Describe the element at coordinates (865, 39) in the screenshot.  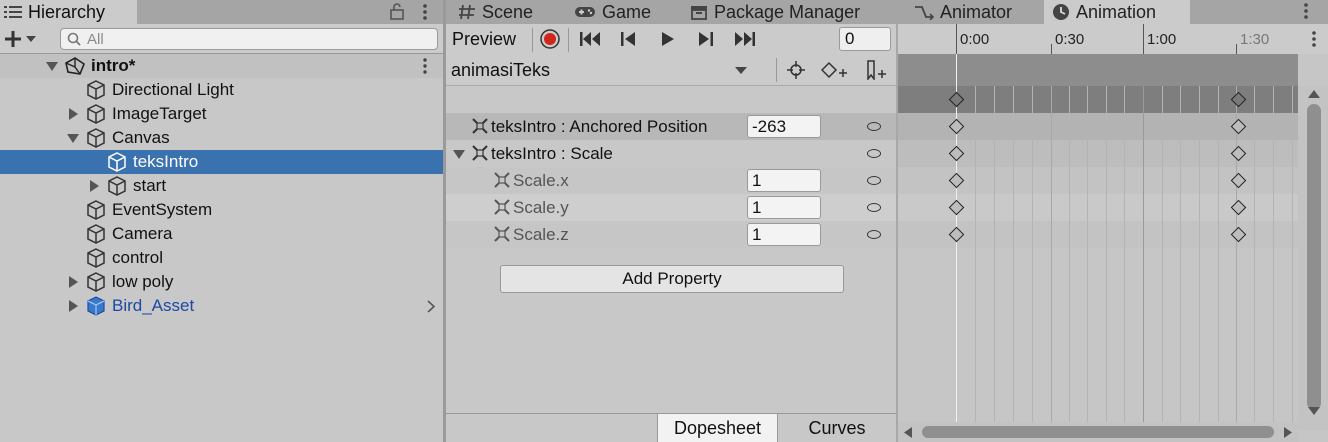
I see `frame-number-input: 0` at that location.